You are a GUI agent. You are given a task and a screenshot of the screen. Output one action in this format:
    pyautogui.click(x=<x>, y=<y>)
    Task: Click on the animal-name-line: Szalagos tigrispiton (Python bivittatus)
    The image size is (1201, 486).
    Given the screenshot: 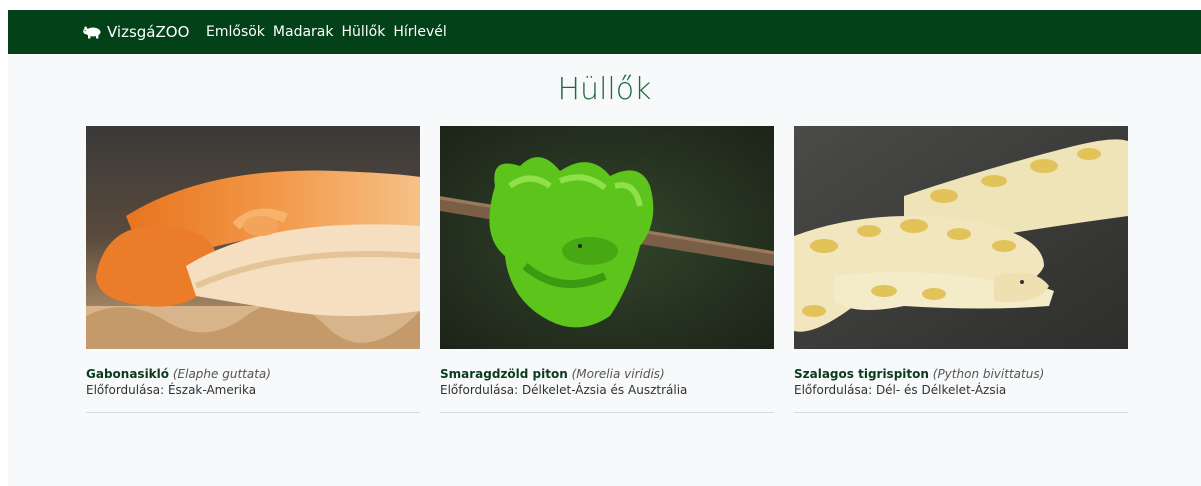 What is the action you would take?
    pyautogui.click(x=961, y=374)
    